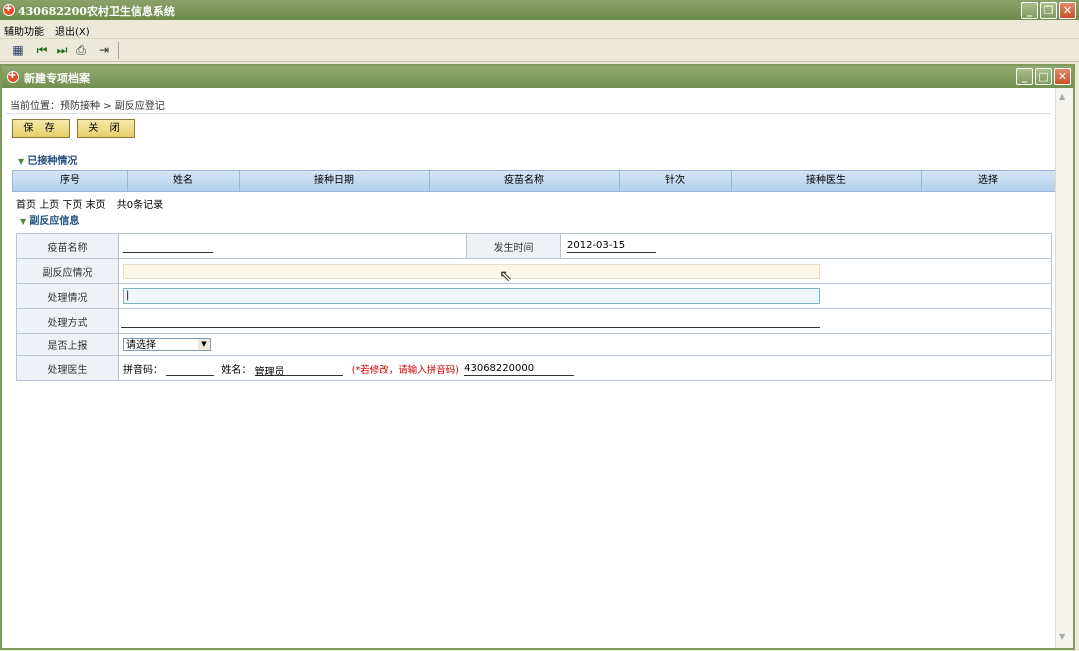  What do you see at coordinates (42, 50) in the screenshot?
I see `first-icon: ⏮` at bounding box center [42, 50].